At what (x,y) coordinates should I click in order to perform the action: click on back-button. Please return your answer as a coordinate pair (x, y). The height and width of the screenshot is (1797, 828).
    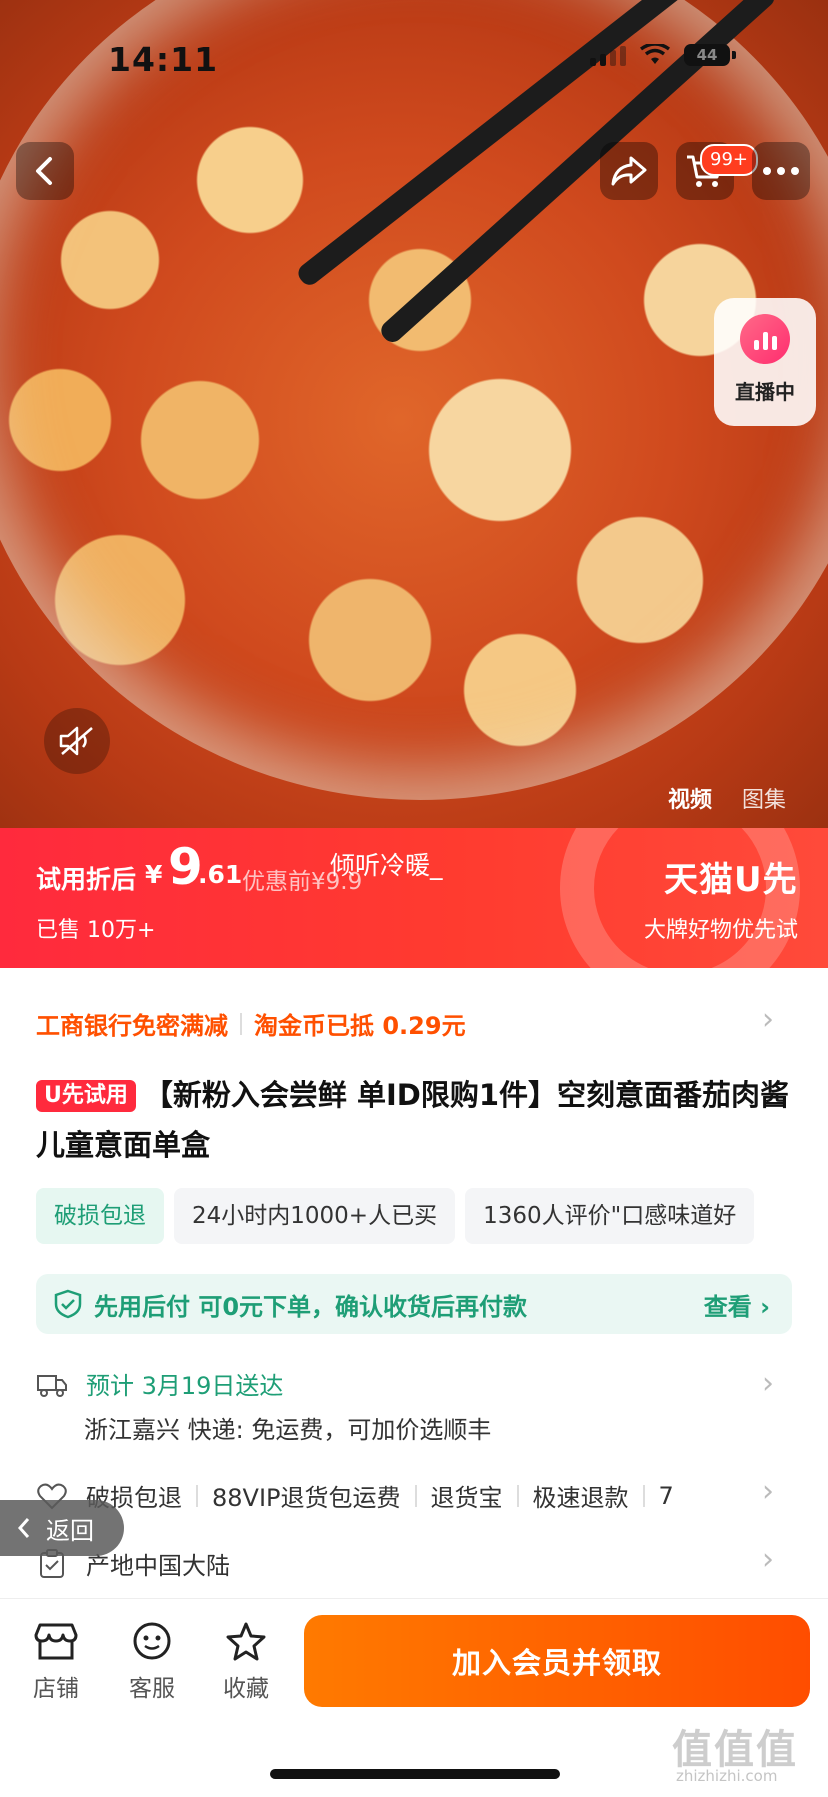
    Looking at the image, I should click on (45, 171).